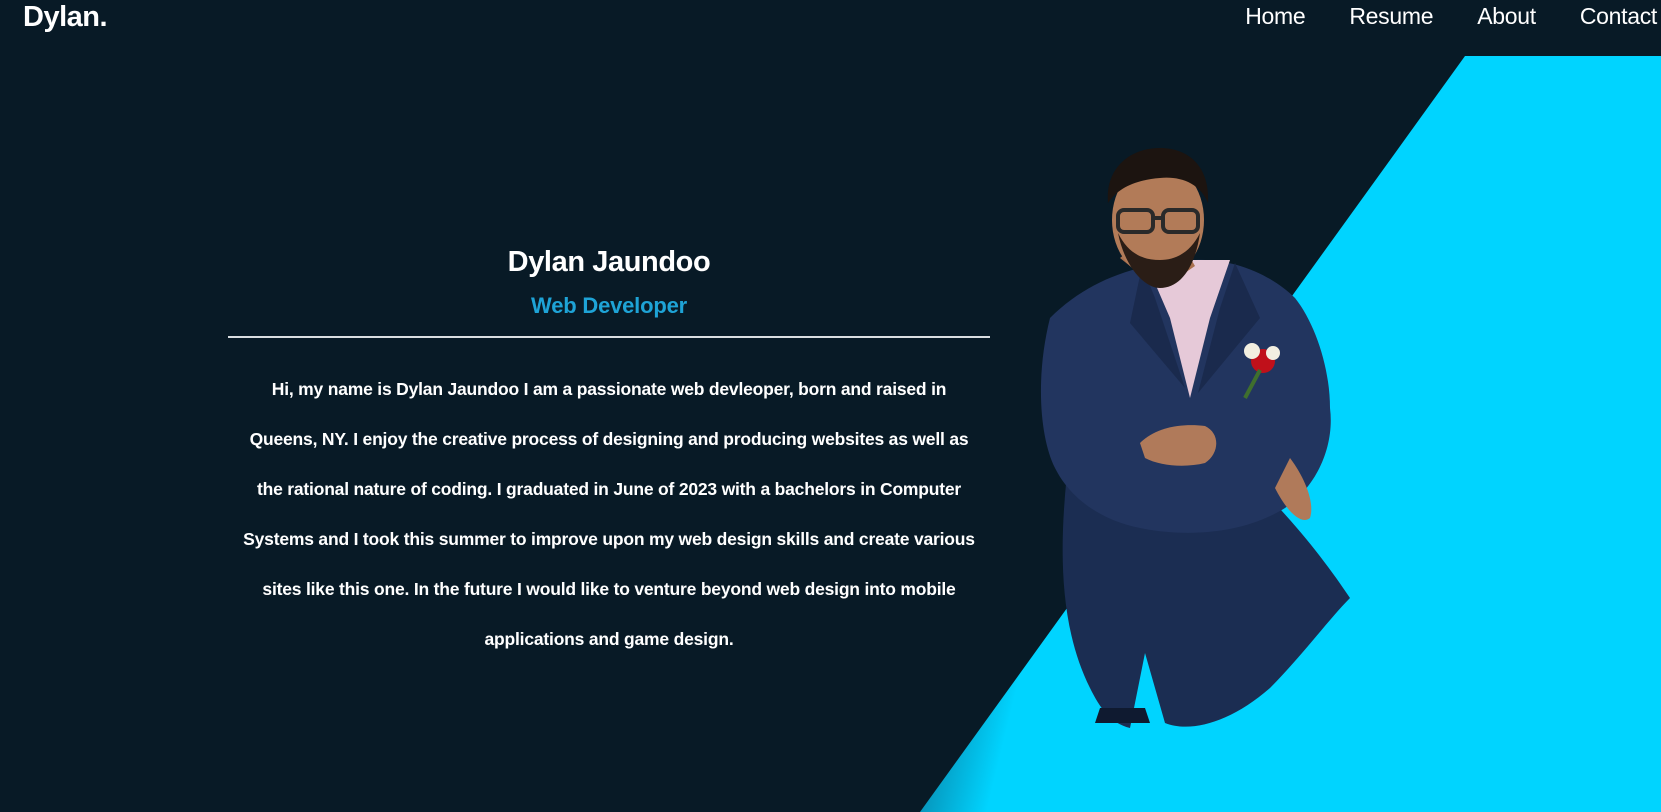 Image resolution: width=1661 pixels, height=812 pixels. What do you see at coordinates (1275, 16) in the screenshot?
I see `nav-home-link: Home` at bounding box center [1275, 16].